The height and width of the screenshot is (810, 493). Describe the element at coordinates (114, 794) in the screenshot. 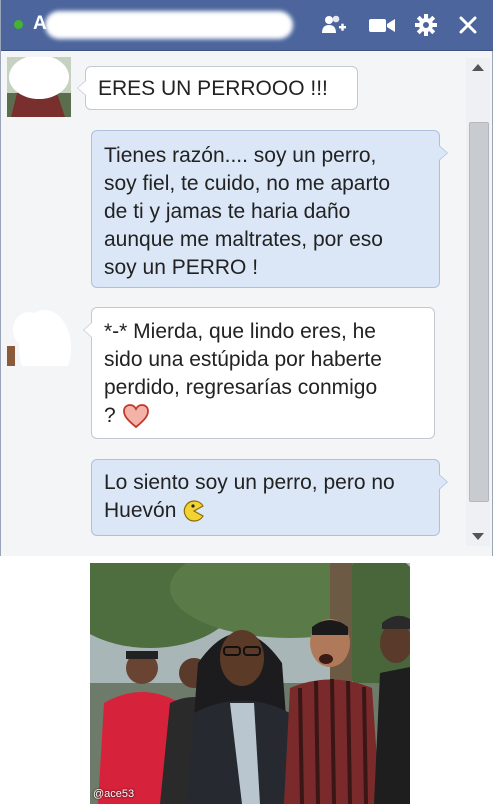

I see `watermark: @ace53` at that location.